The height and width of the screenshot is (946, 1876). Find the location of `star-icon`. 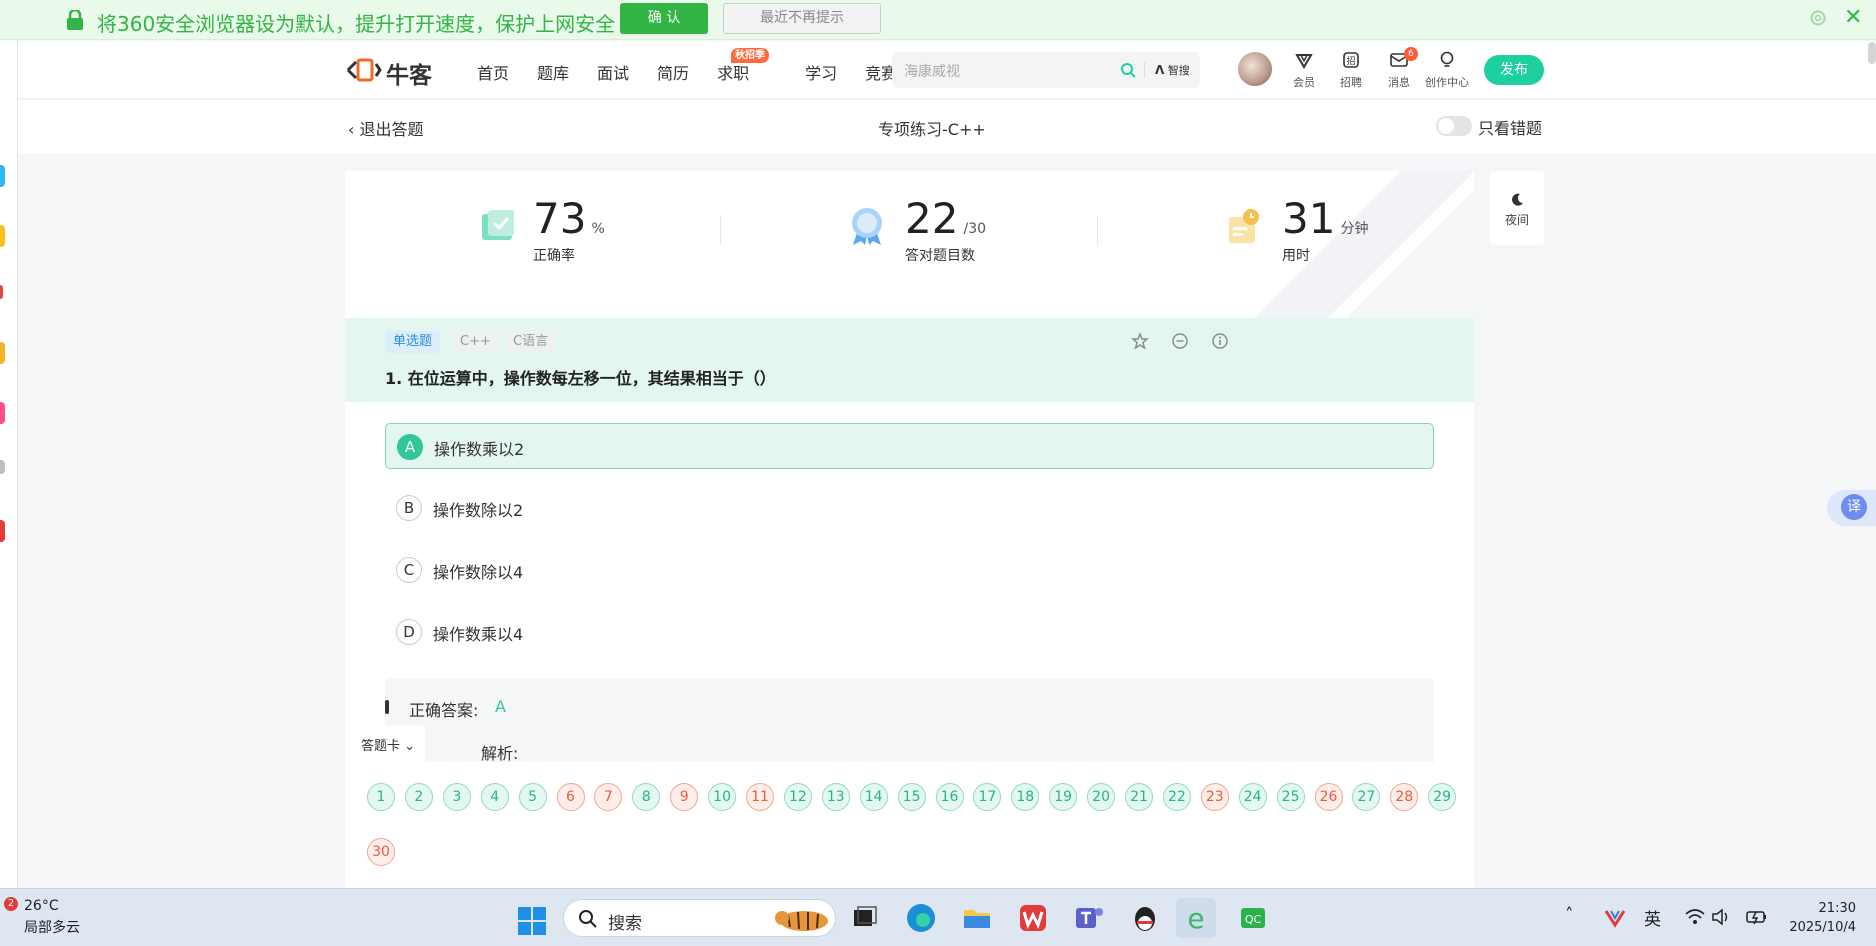

star-icon is located at coordinates (1140, 341).